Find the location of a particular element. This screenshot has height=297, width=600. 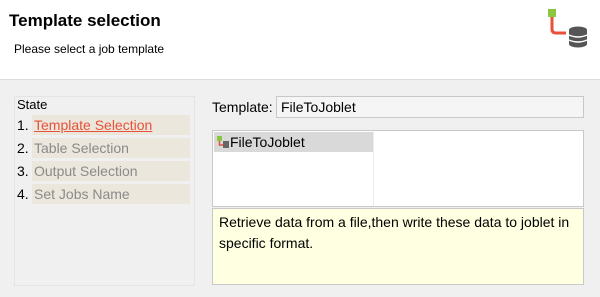

template-list-column: FileToJoblet is located at coordinates (293, 168).